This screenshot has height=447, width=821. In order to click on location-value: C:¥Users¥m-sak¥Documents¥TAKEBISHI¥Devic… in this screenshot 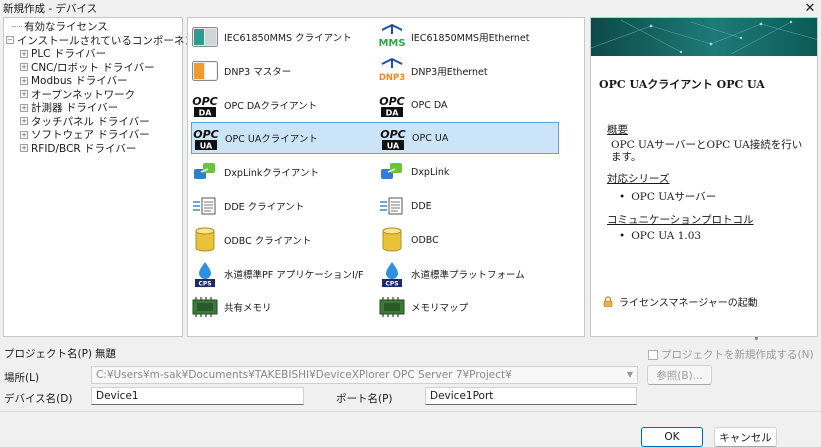, I will do `click(304, 375)`.